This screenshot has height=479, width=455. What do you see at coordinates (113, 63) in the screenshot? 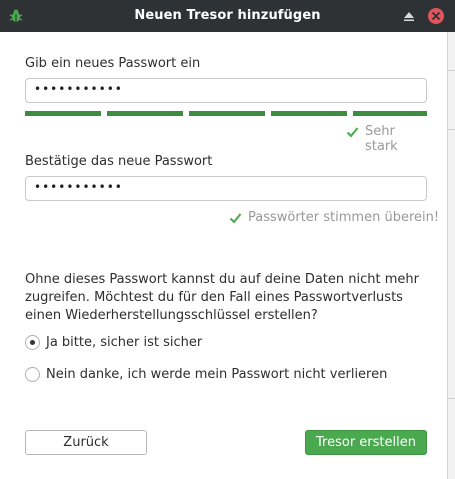
I see `new-password-label: Gib ein neues Passwort ein` at bounding box center [113, 63].